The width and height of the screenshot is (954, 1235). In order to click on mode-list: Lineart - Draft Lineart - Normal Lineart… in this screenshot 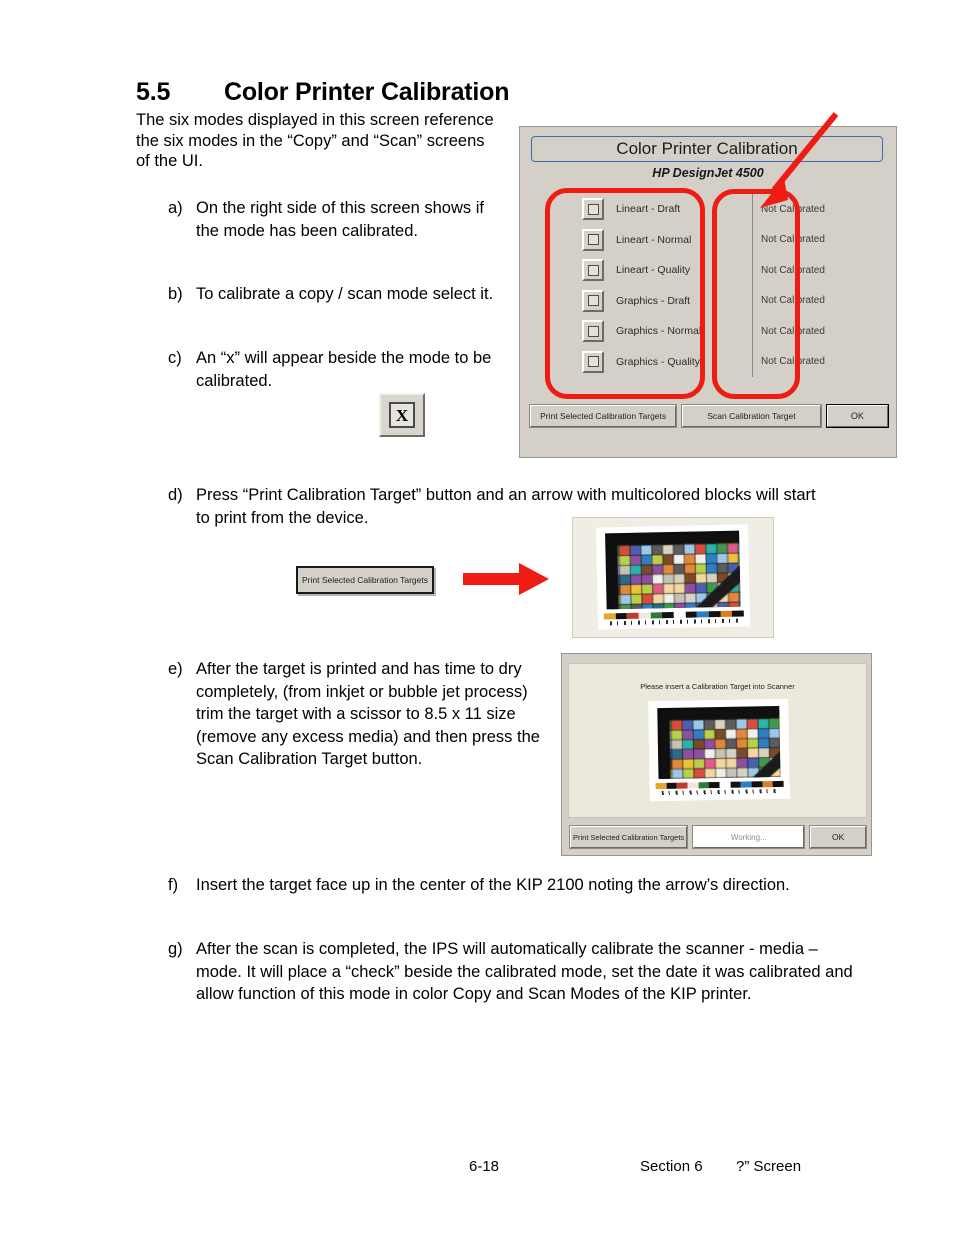, I will do `click(652, 285)`.